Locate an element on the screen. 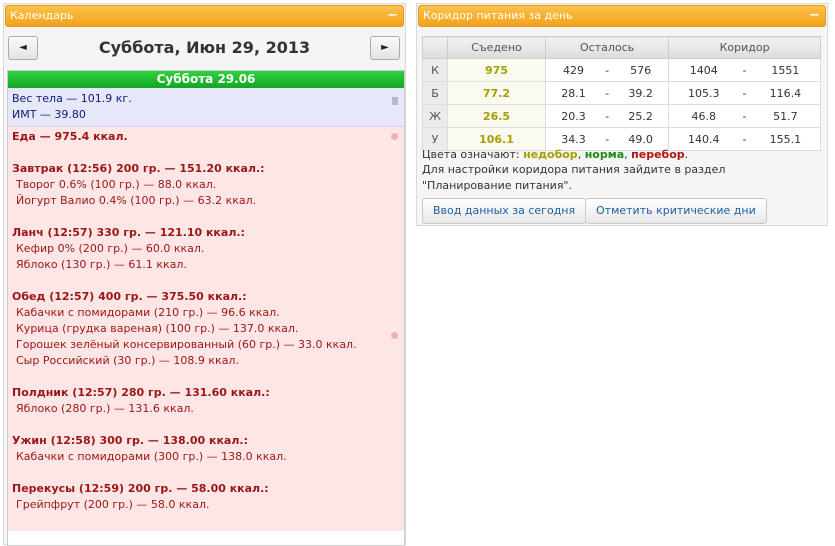 This screenshot has height=546, width=835. corridor-max: 1551 is located at coordinates (785, 70).